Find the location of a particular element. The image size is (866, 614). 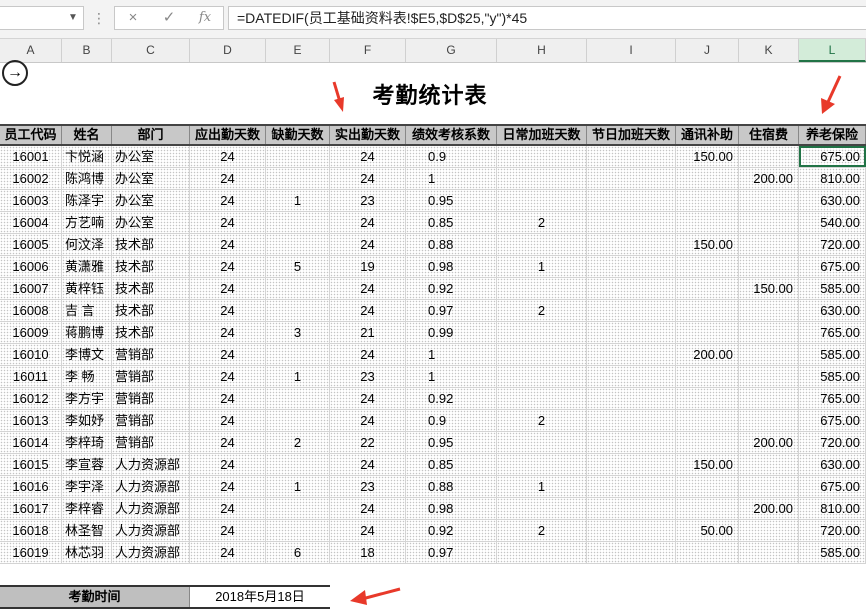

insert-function-icon: fx is located at coordinates (205, 18).